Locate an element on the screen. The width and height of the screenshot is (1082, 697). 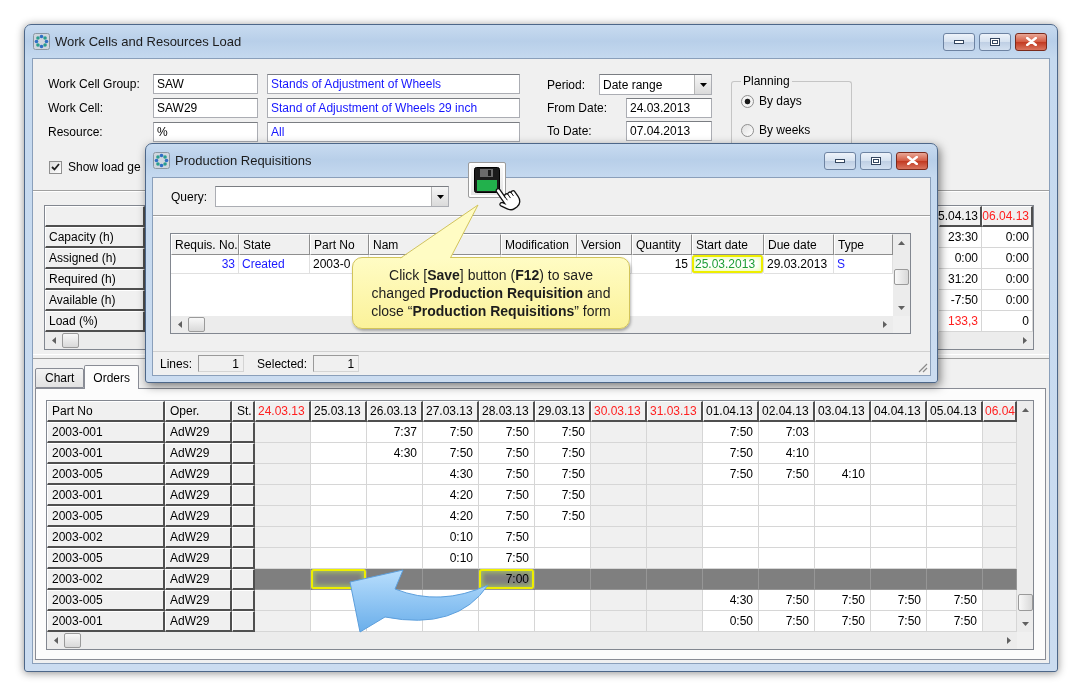
date-field: 24.03.2013 is located at coordinates (669, 108).